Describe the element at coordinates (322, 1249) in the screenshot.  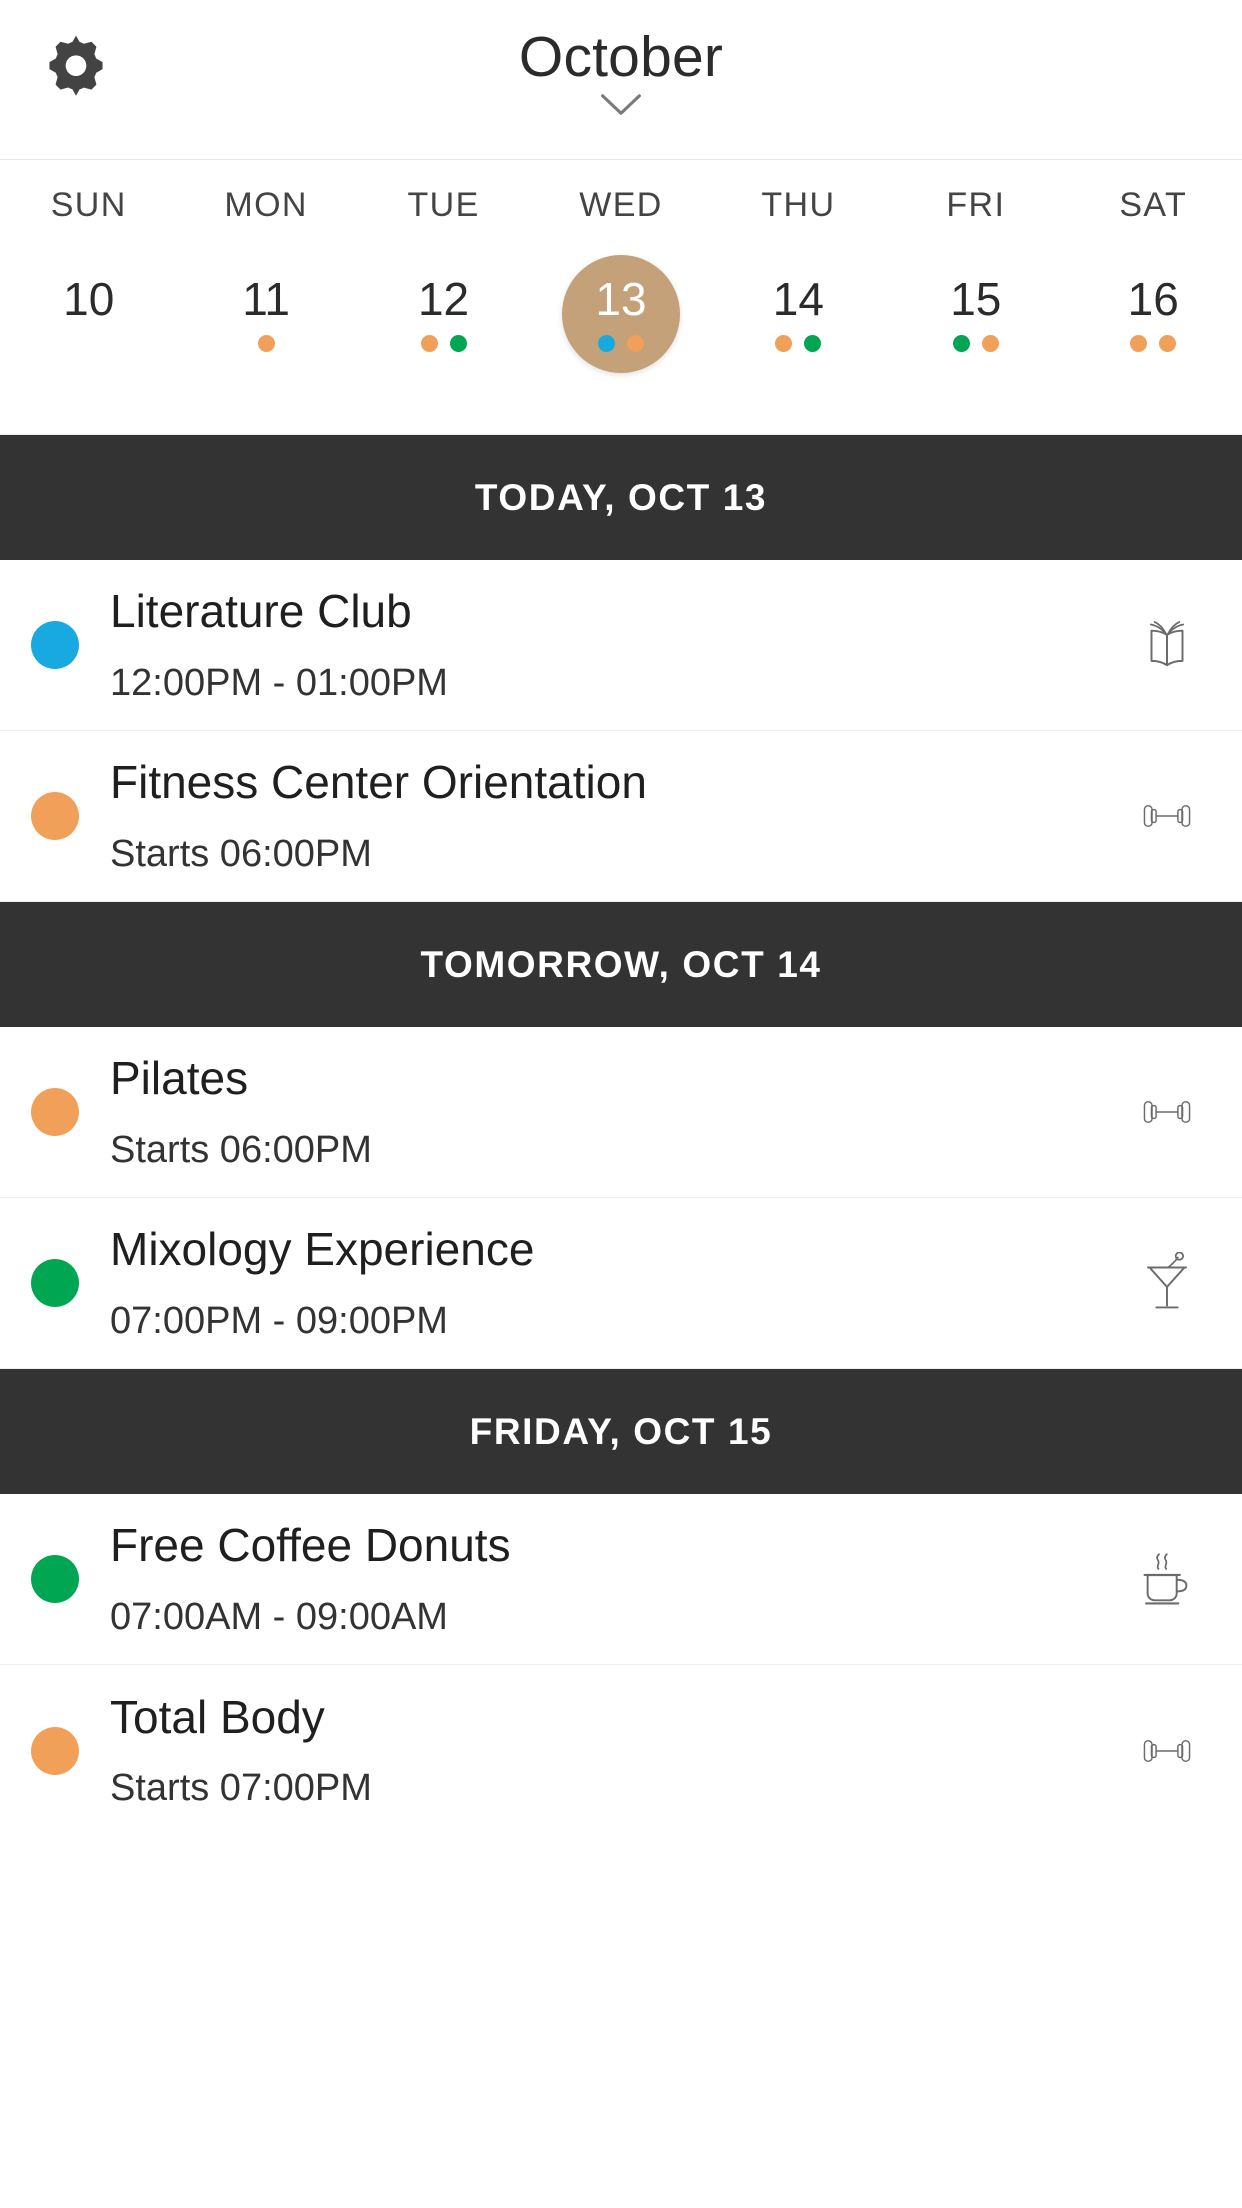
I see `event-title: Mixology Experience` at that location.